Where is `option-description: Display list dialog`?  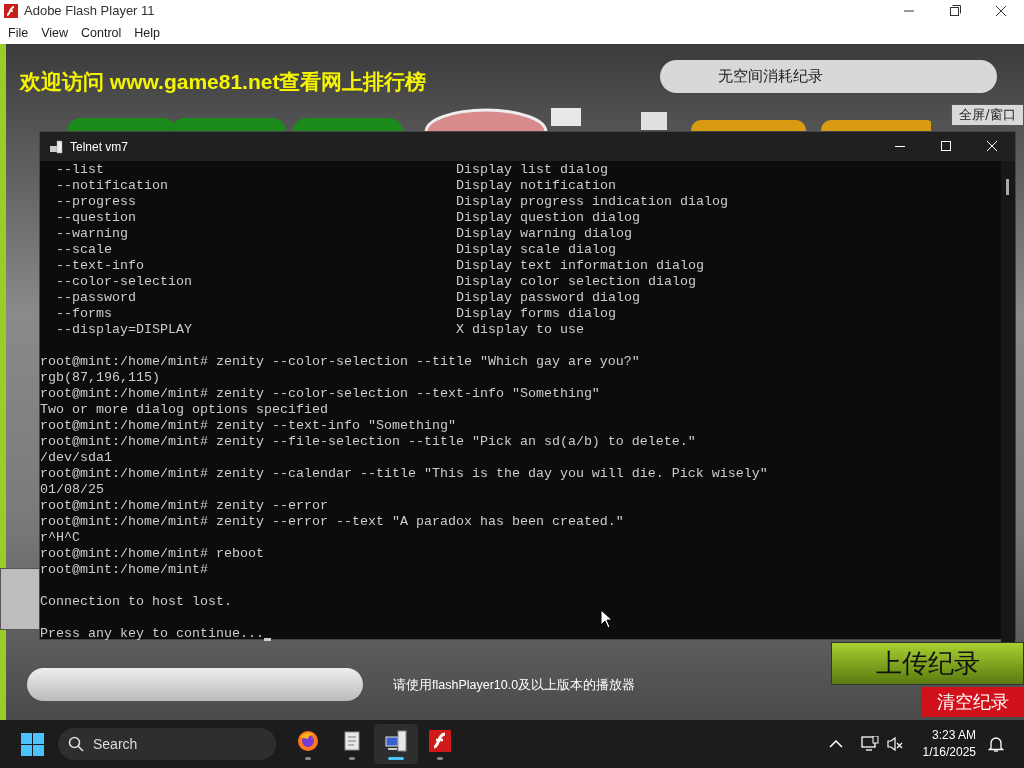 option-description: Display list dialog is located at coordinates (532, 170).